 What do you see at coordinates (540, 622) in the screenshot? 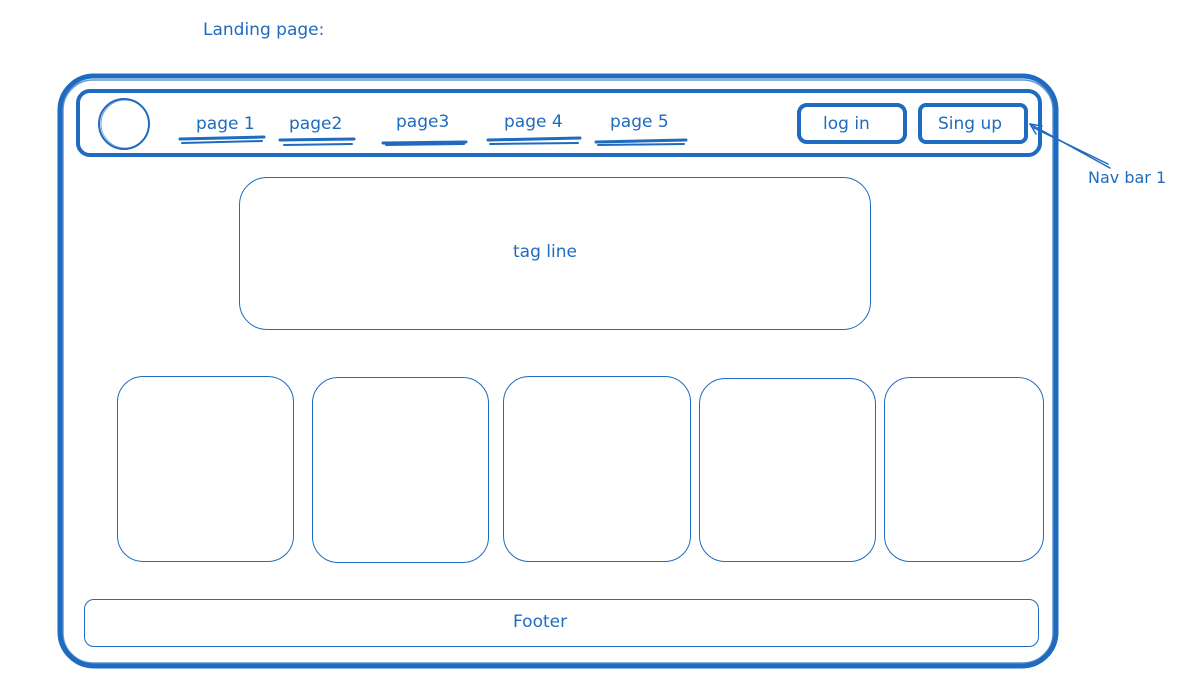
I see `footer-label: Footer` at bounding box center [540, 622].